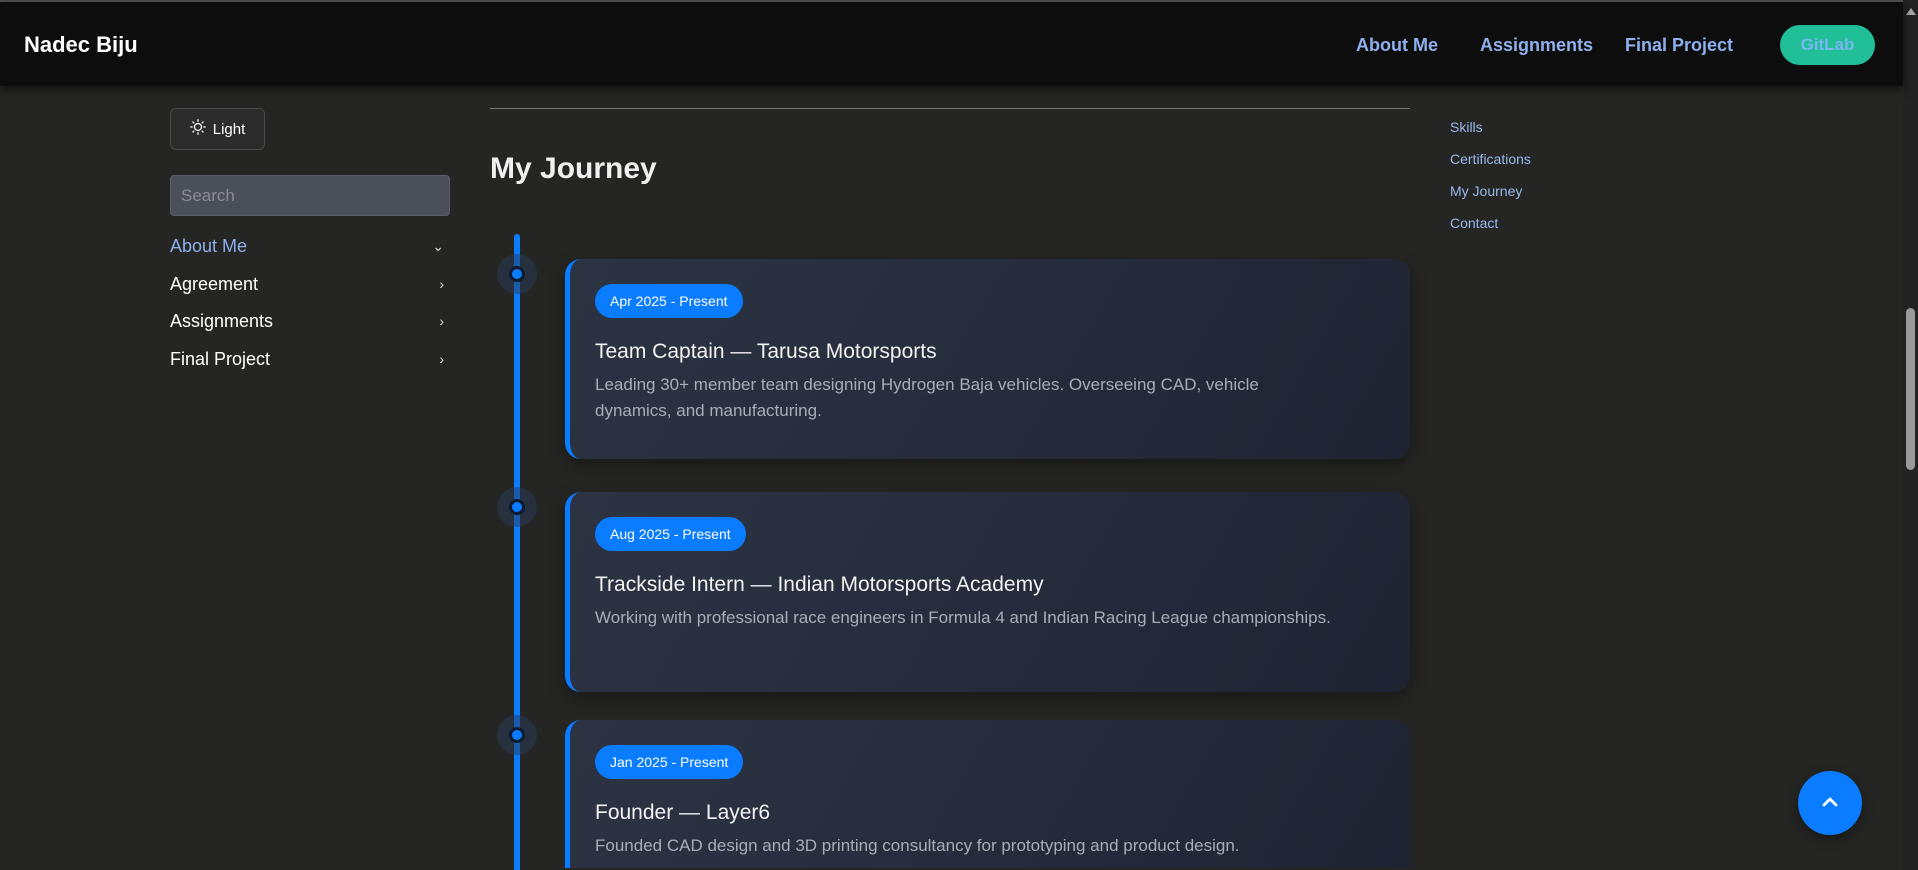 The height and width of the screenshot is (870, 1918). What do you see at coordinates (214, 283) in the screenshot?
I see `sidebar-item-label: Agreement` at bounding box center [214, 283].